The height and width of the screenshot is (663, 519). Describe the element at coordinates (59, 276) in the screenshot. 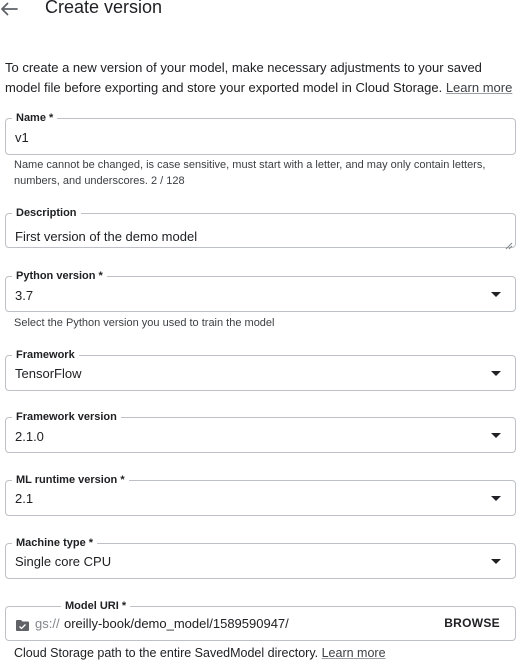

I see `python-version-label: Python version *` at that location.